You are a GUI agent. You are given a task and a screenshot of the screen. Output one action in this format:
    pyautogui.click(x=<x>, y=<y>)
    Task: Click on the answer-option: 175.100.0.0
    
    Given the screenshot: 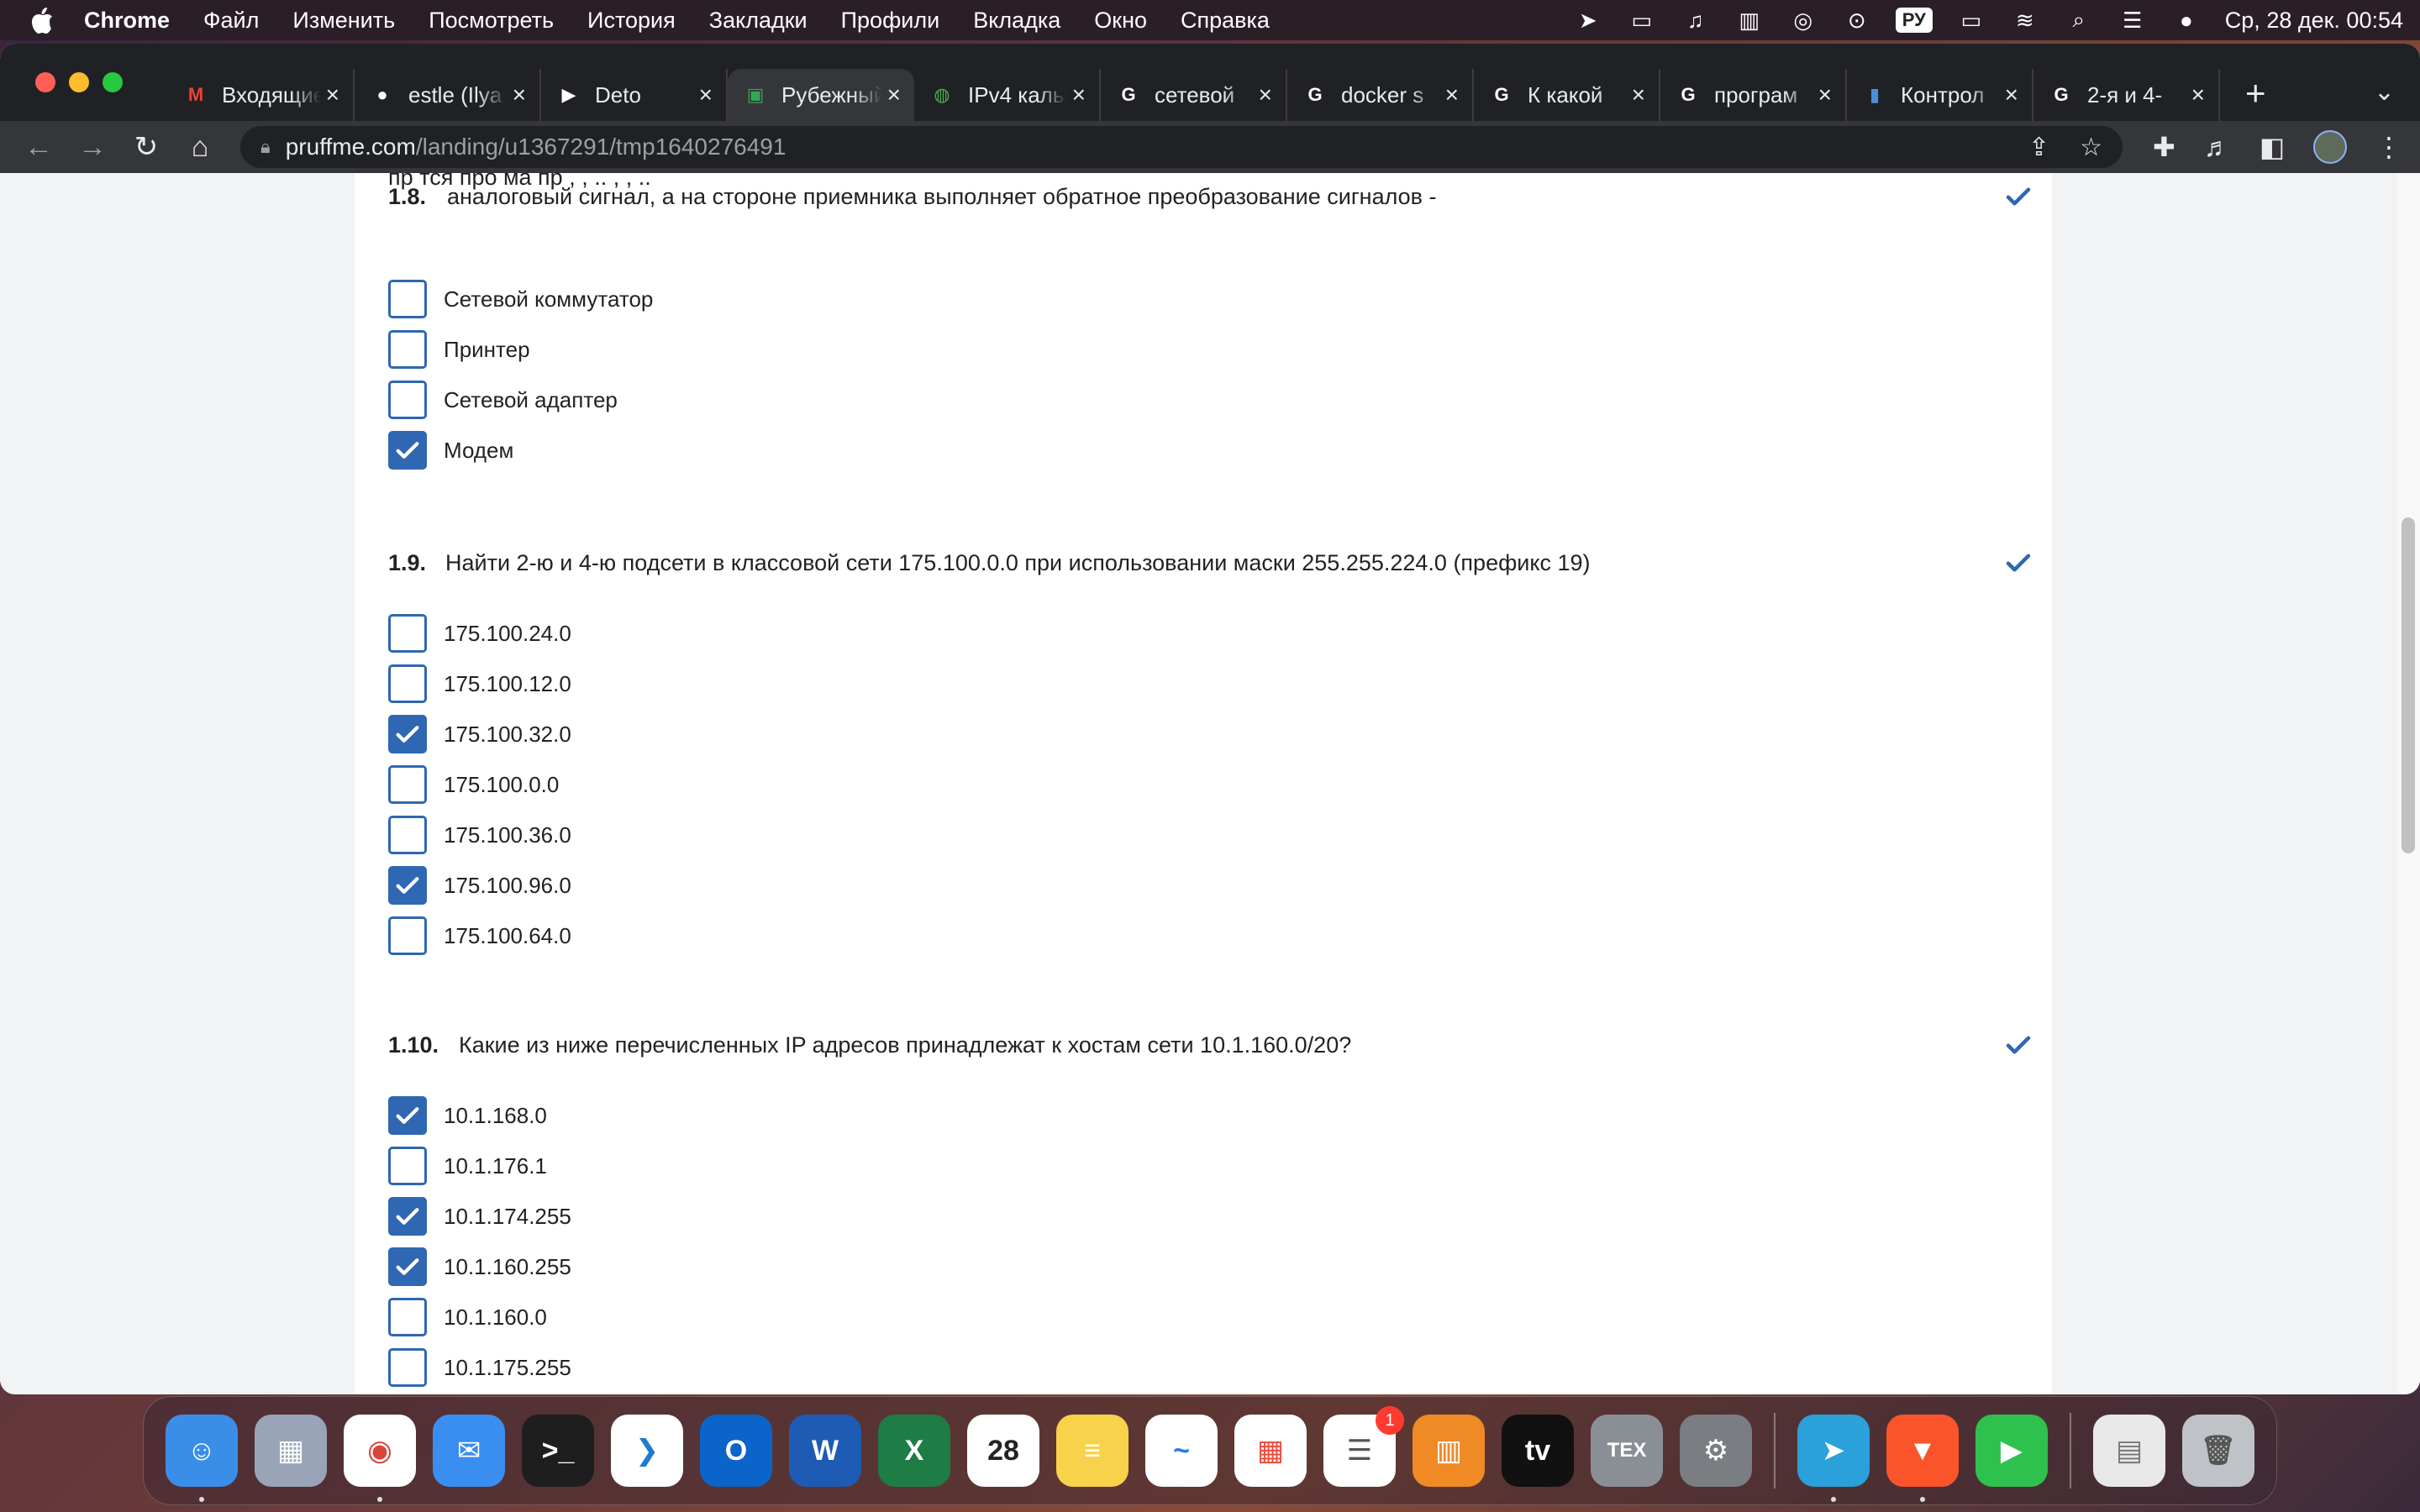 What is the action you would take?
    pyautogui.click(x=1211, y=784)
    